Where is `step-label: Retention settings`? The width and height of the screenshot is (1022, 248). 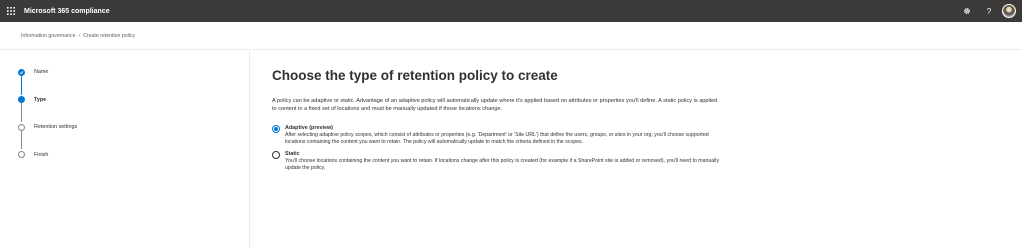 step-label: Retention settings is located at coordinates (56, 127).